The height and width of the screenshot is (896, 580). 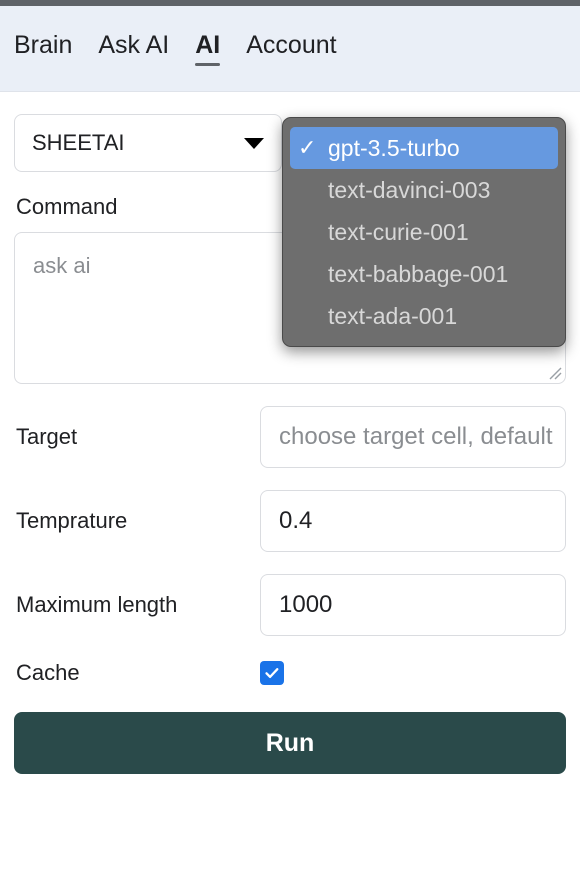 What do you see at coordinates (43, 44) in the screenshot?
I see `nav-tab-brain-label: Brain` at bounding box center [43, 44].